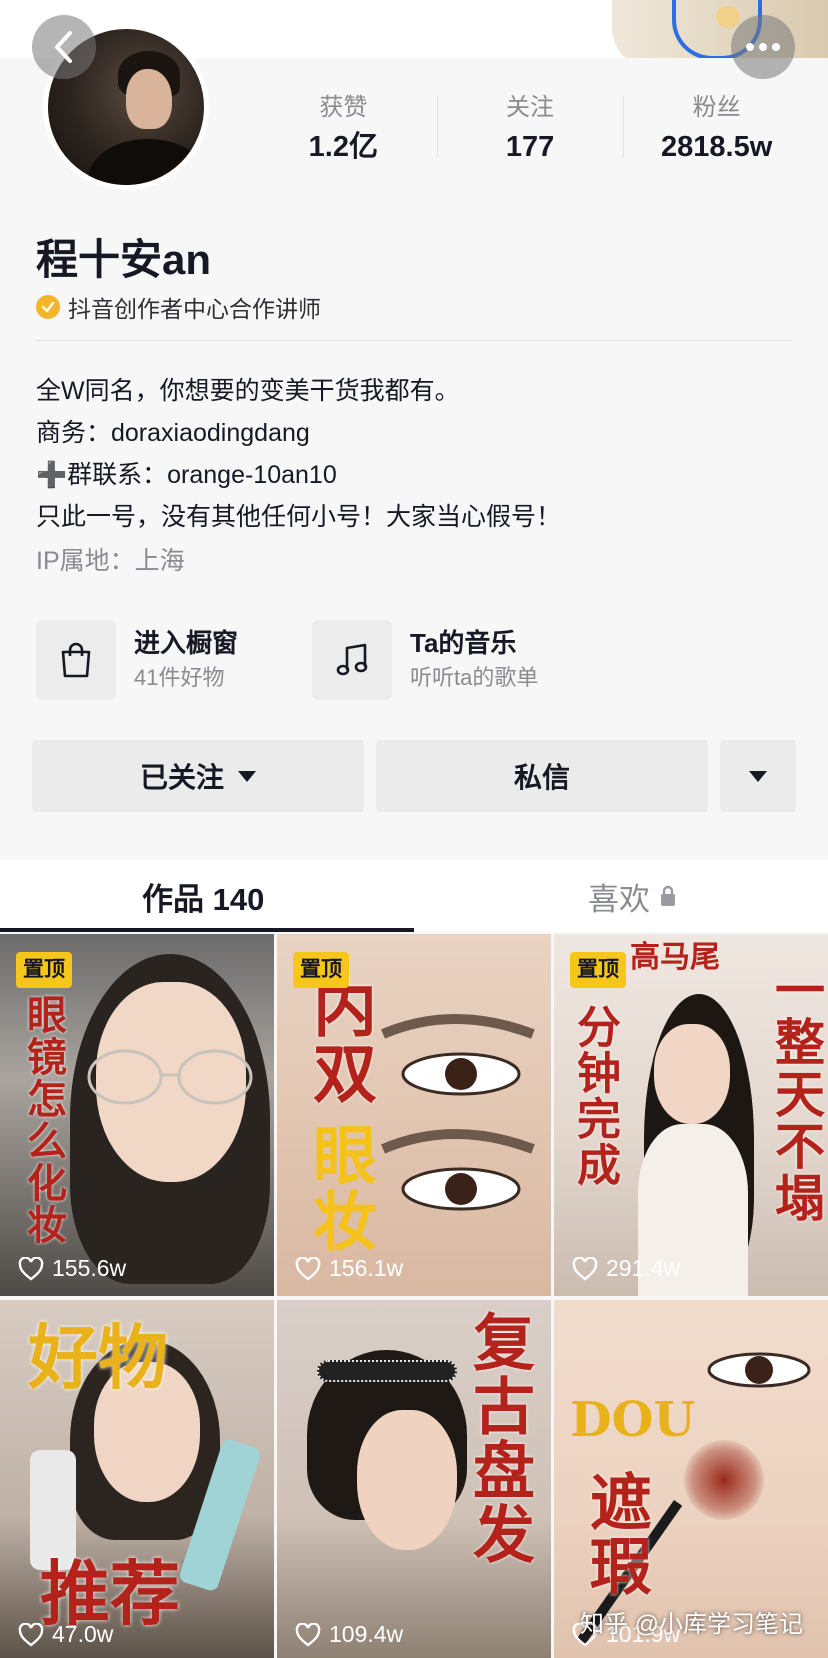 This screenshot has height=1658, width=828. What do you see at coordinates (615, 1534) in the screenshot?
I see `video-overlay-text: 遮瑕` at bounding box center [615, 1534].